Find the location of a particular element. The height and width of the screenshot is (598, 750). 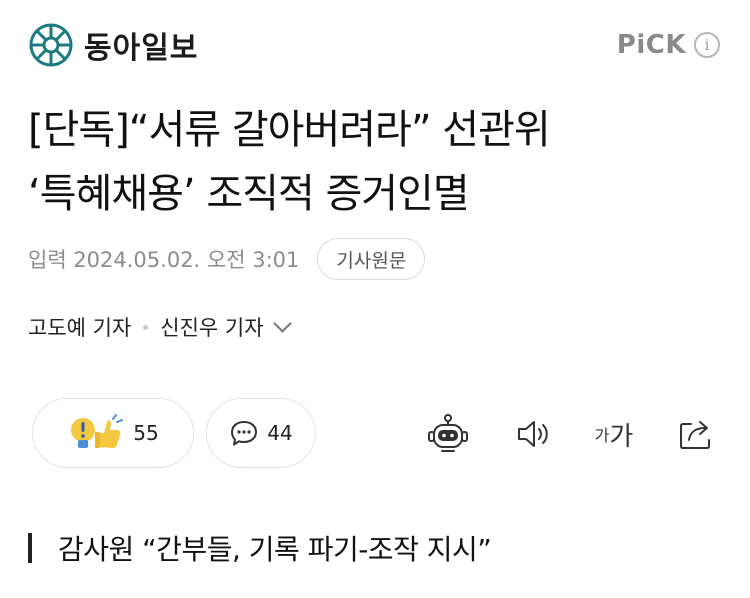

share-icon is located at coordinates (695, 435).